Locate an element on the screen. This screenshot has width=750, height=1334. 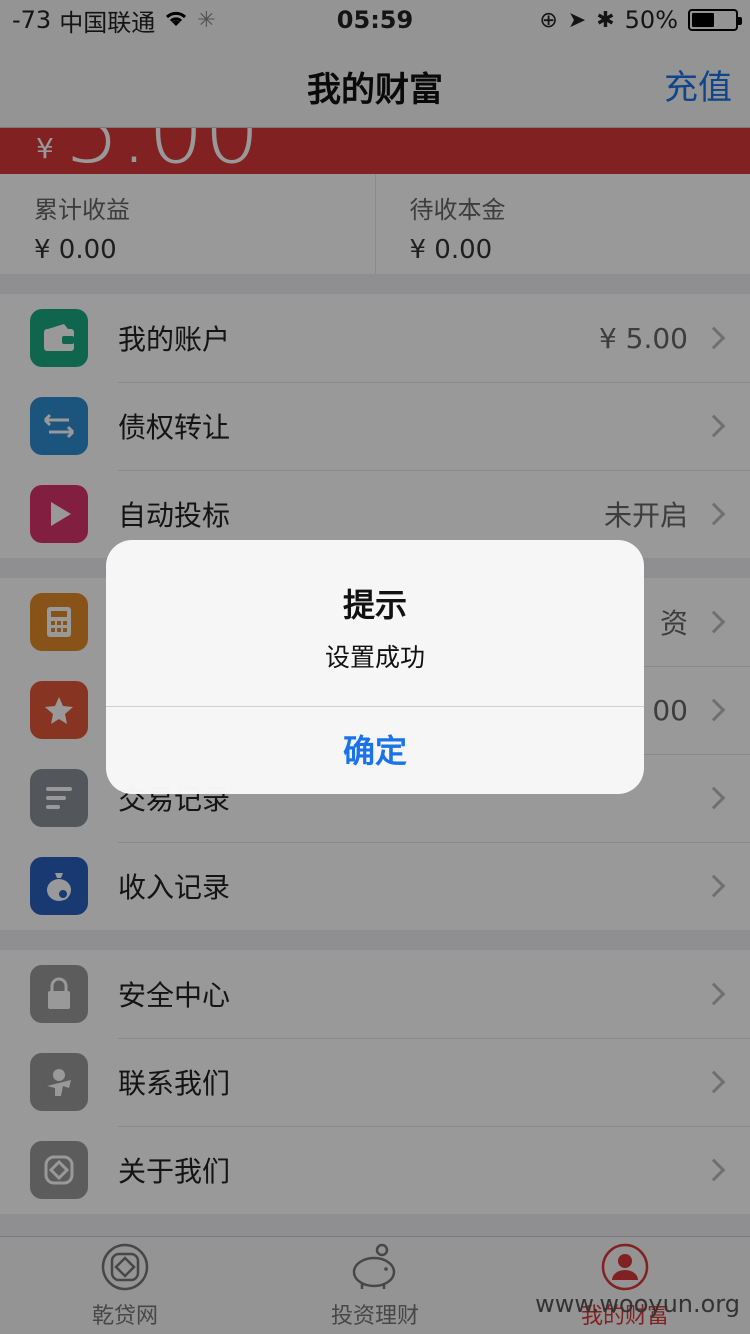
confirm-button: 确定 is located at coordinates (375, 750).